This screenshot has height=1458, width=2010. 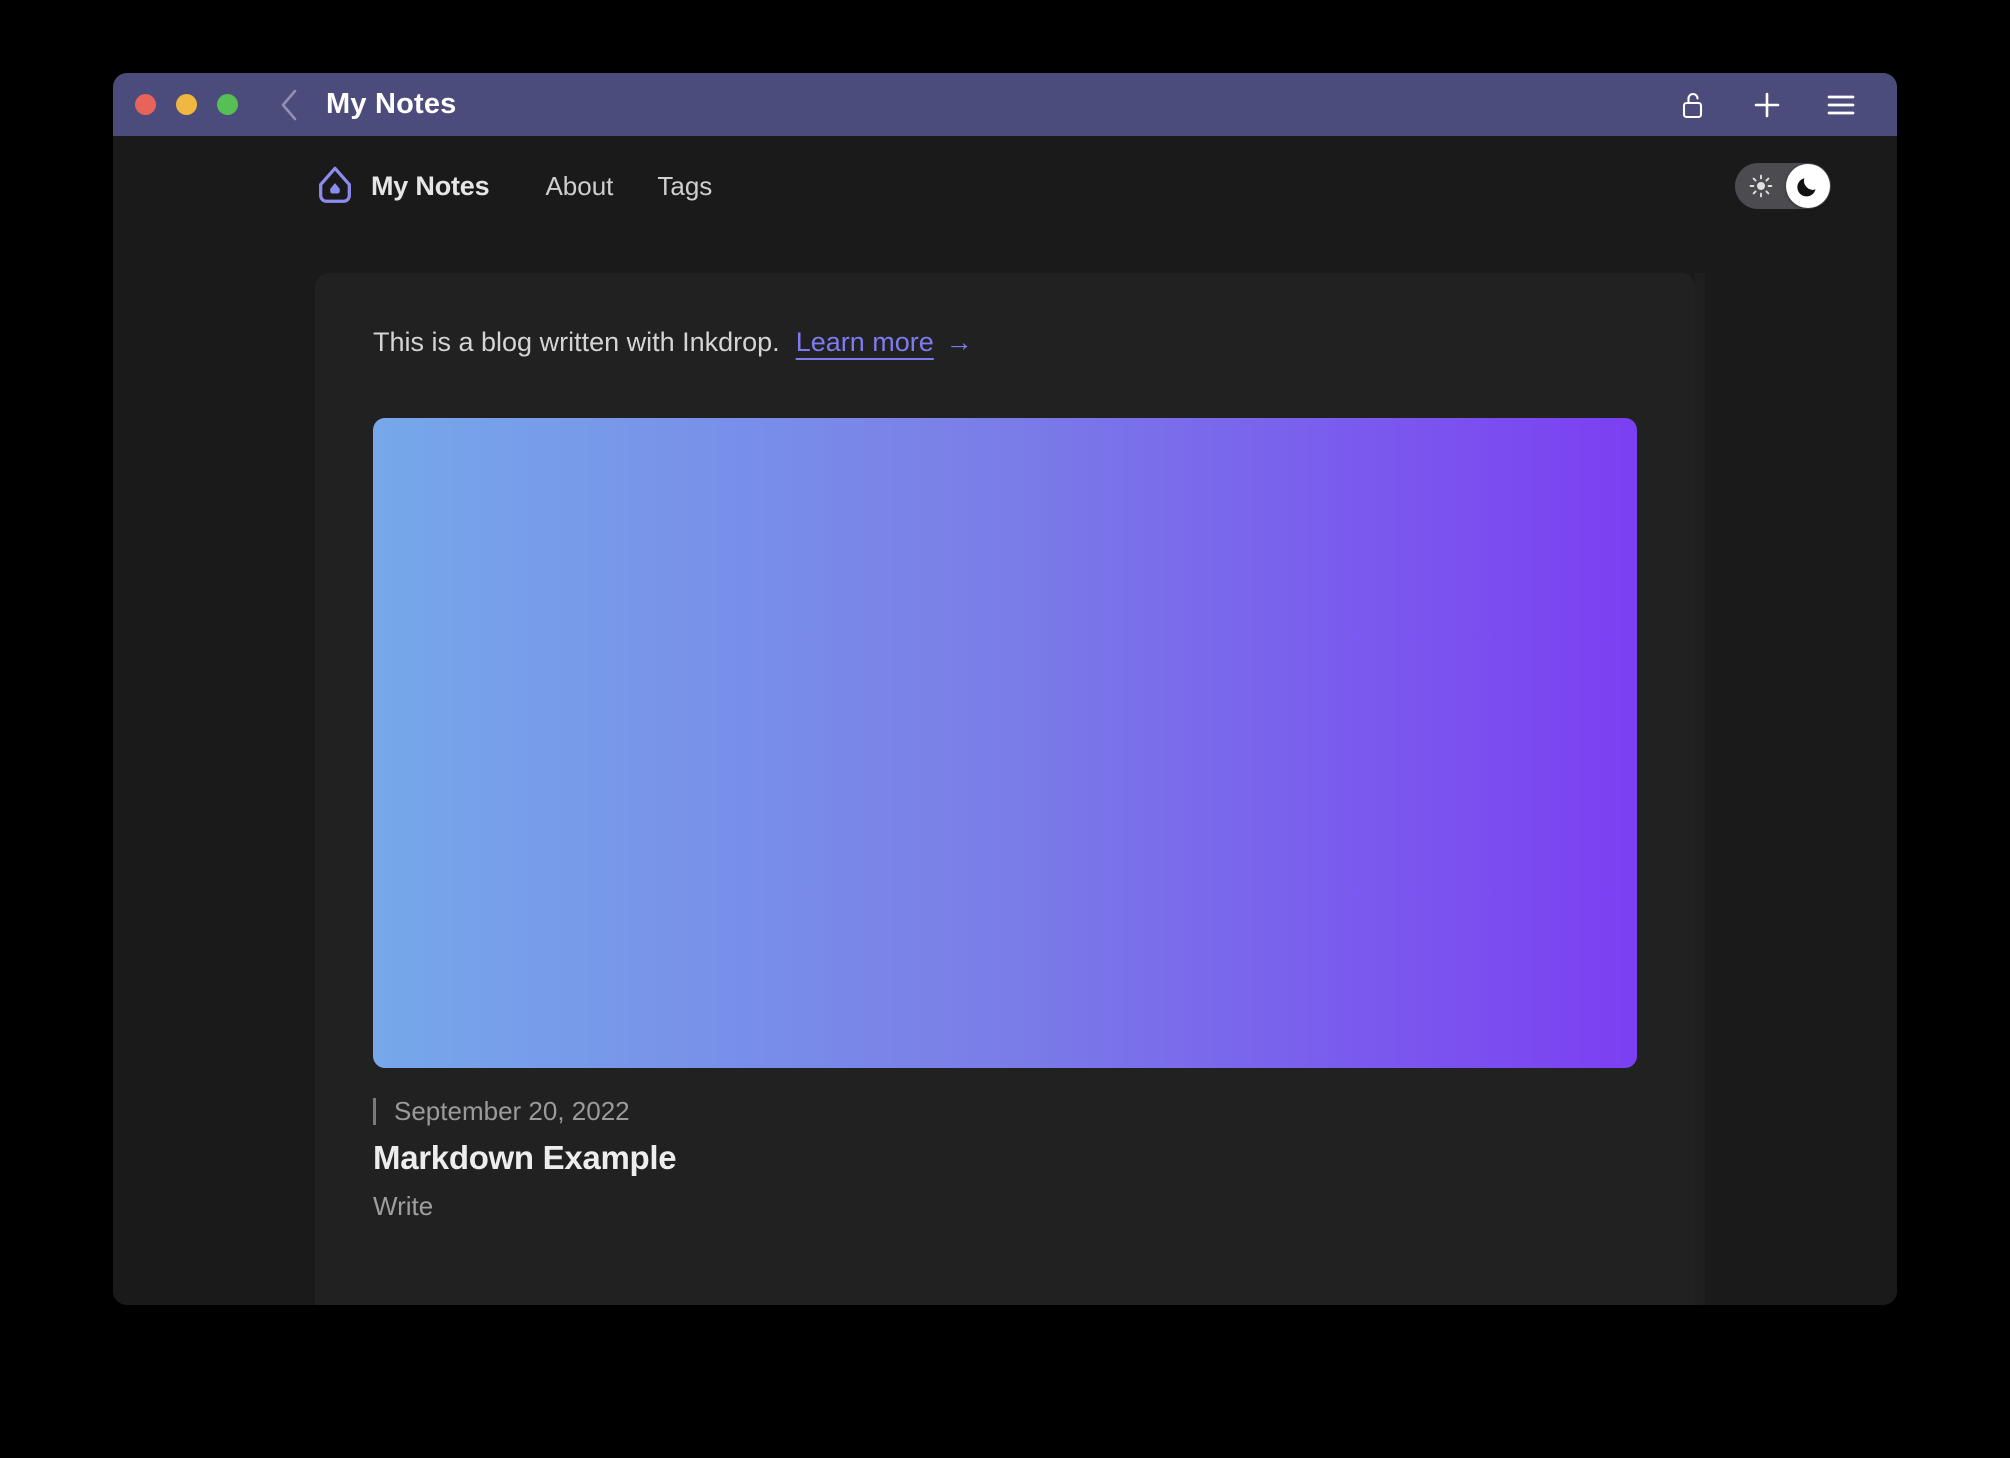 What do you see at coordinates (1005, 1111) in the screenshot?
I see `post-date-row: September 20, 2022` at bounding box center [1005, 1111].